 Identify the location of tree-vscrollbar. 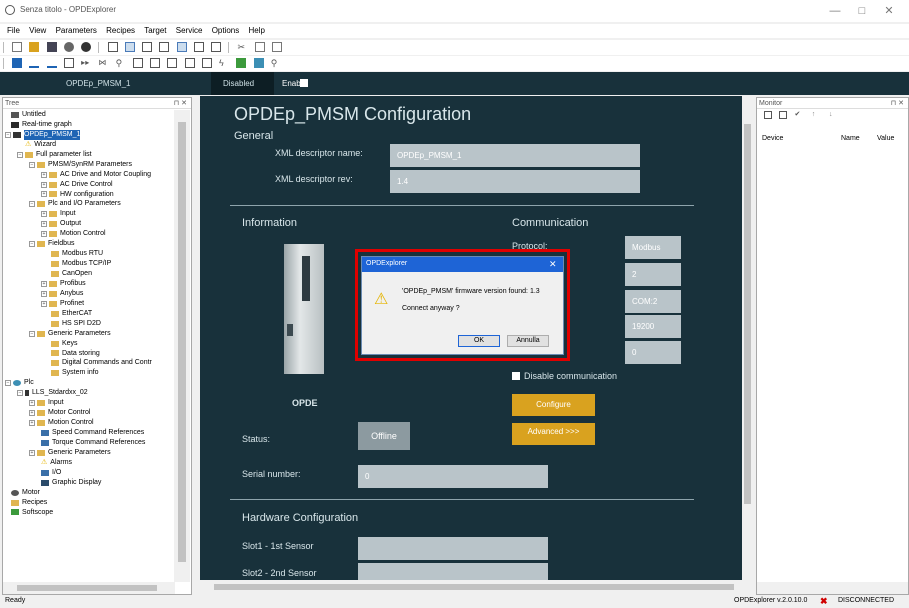
(182, 346).